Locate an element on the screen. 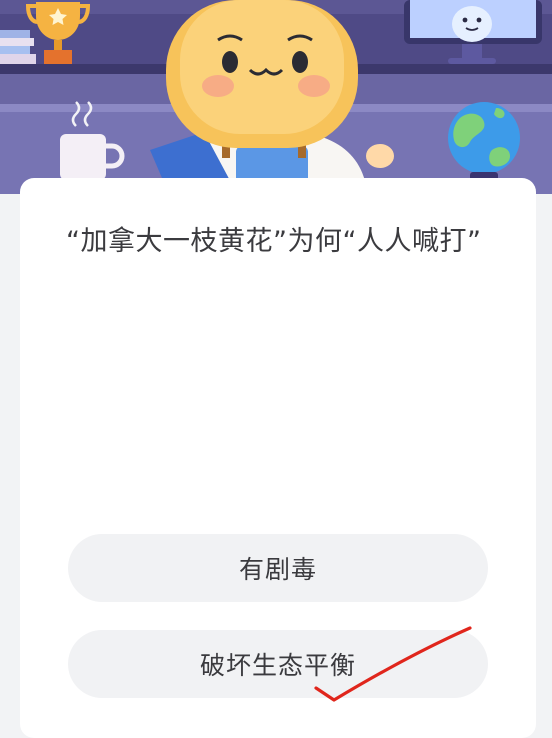 Image resolution: width=552 pixels, height=738 pixels. character-head-icon is located at coordinates (262, 74).